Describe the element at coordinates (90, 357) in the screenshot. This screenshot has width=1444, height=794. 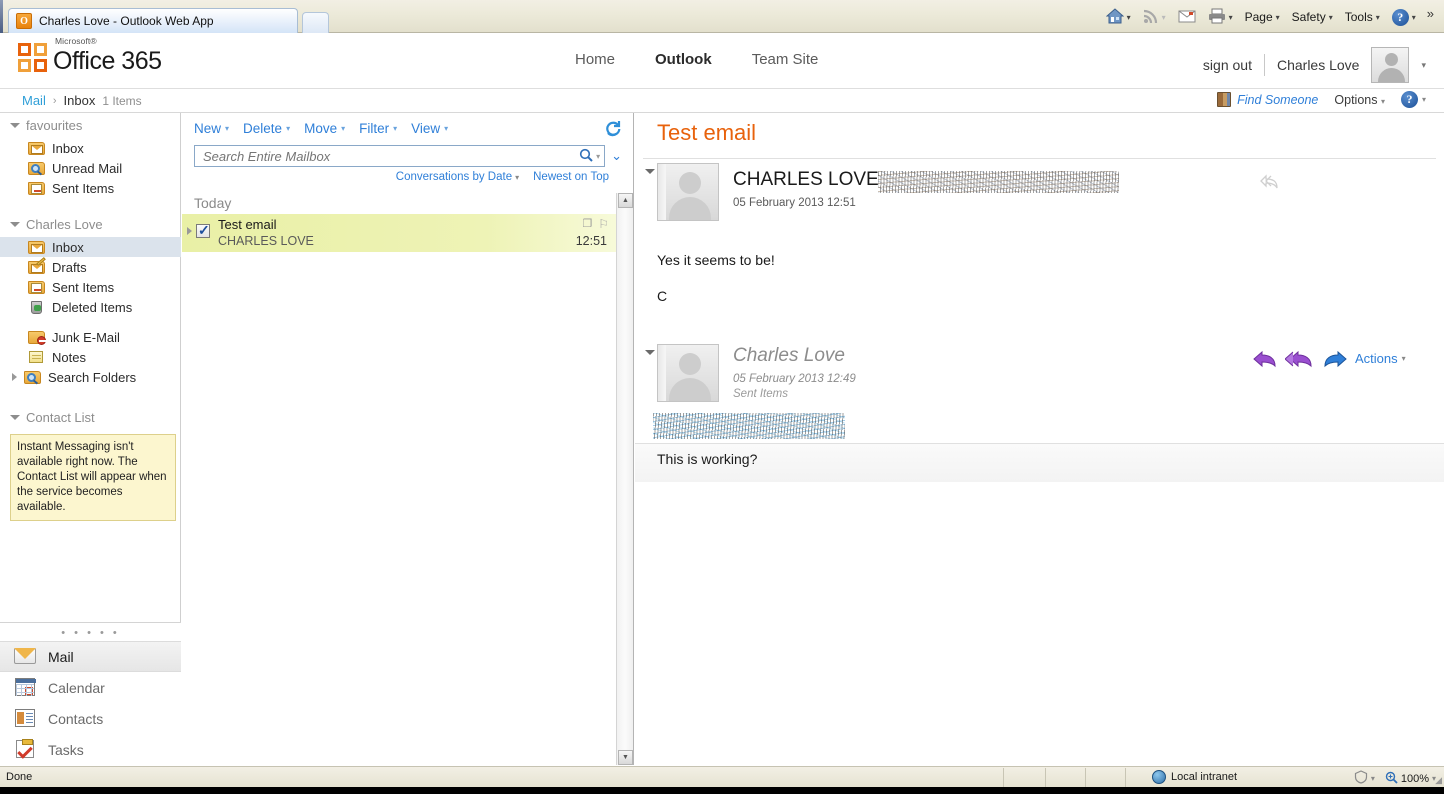
I see `sidebar-item-notes: Notes` at that location.